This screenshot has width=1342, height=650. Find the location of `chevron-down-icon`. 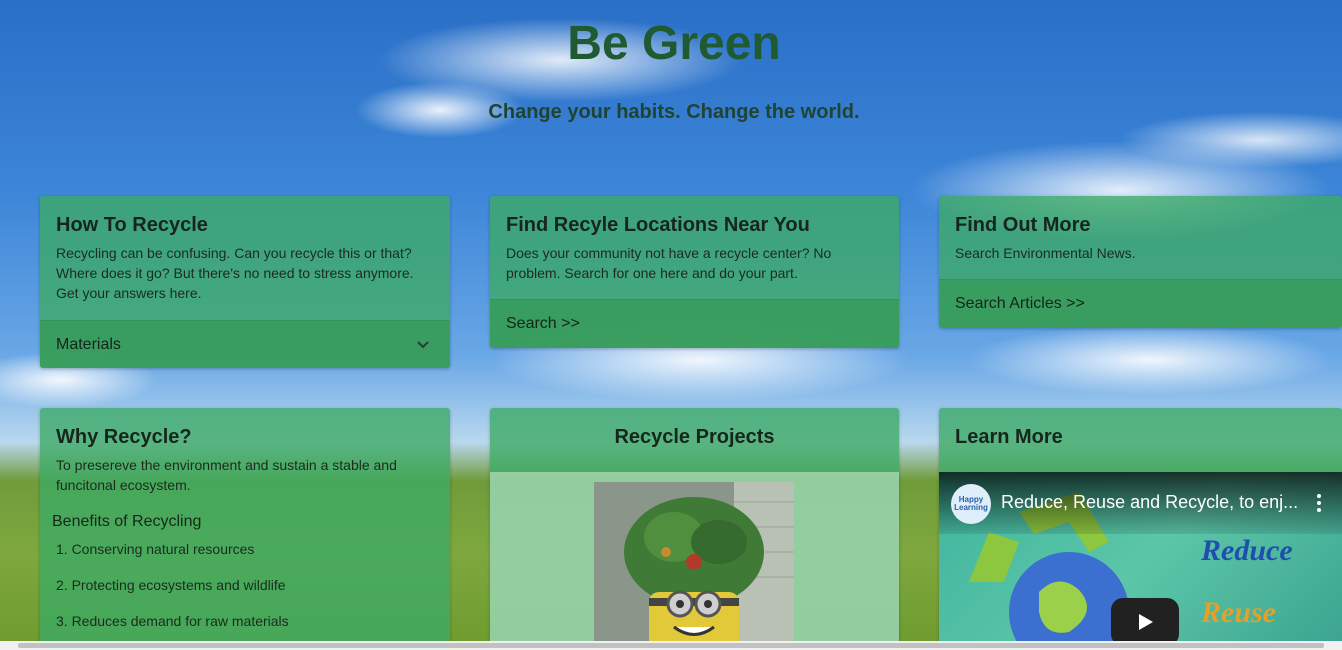

chevron-down-icon is located at coordinates (423, 344).